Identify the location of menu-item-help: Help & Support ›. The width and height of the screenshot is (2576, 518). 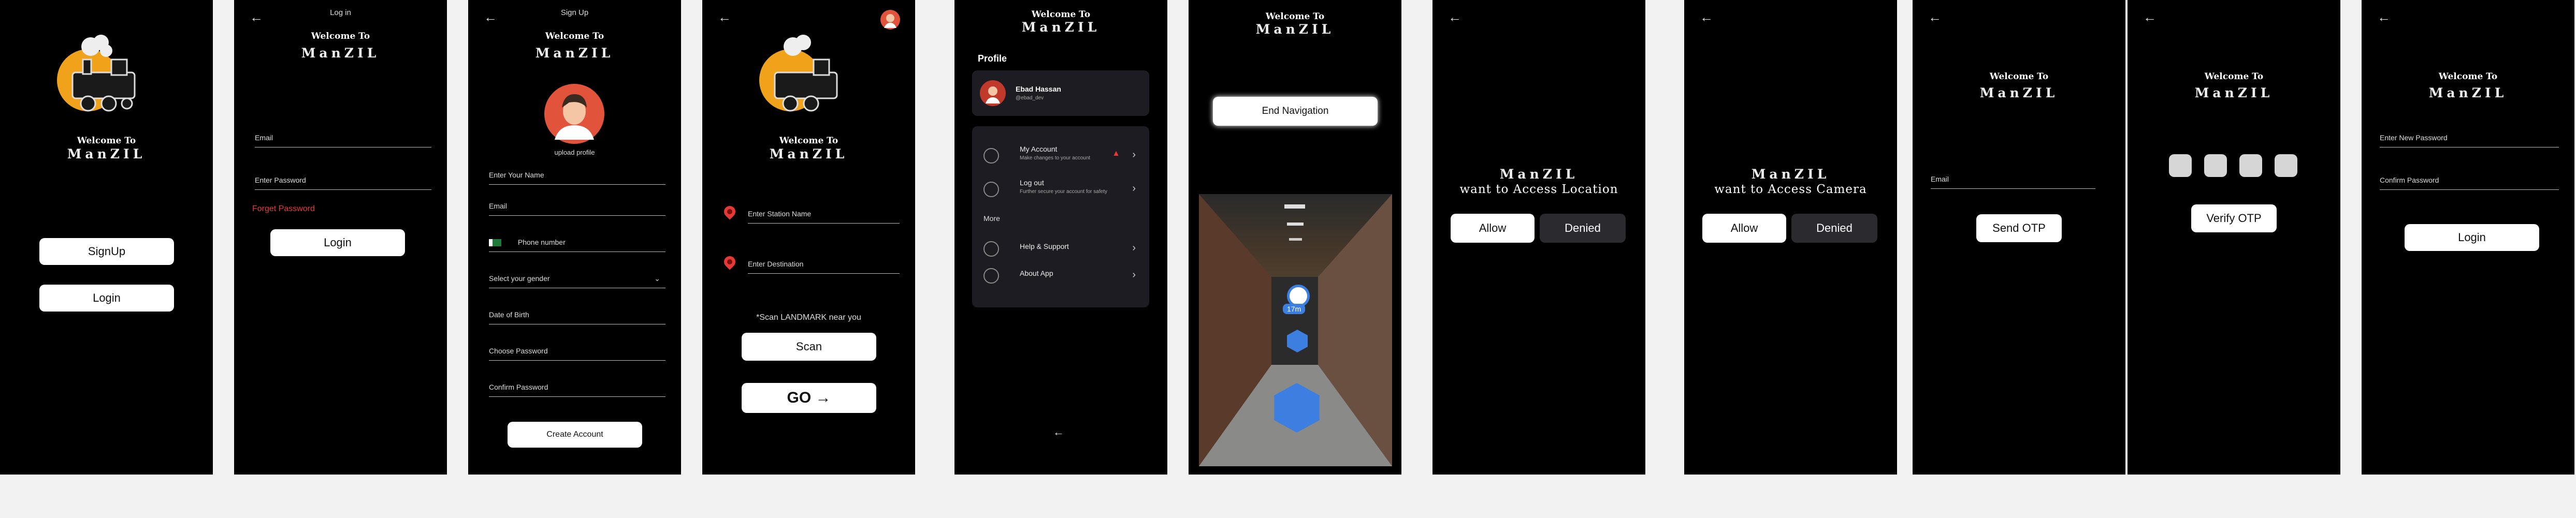
(1062, 250).